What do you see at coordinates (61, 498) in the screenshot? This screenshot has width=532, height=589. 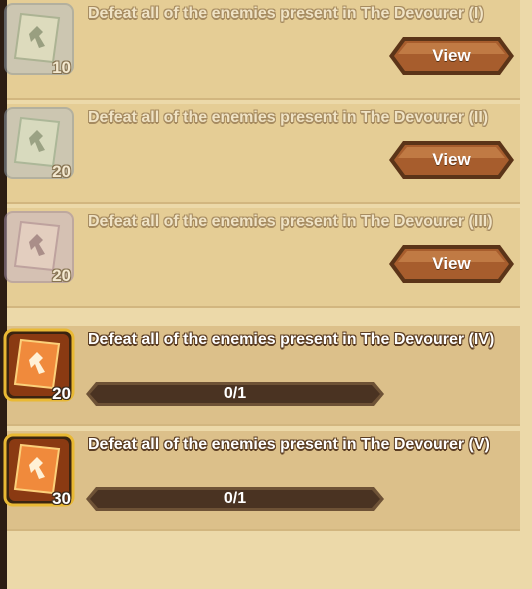 I see `reward-count: 30` at bounding box center [61, 498].